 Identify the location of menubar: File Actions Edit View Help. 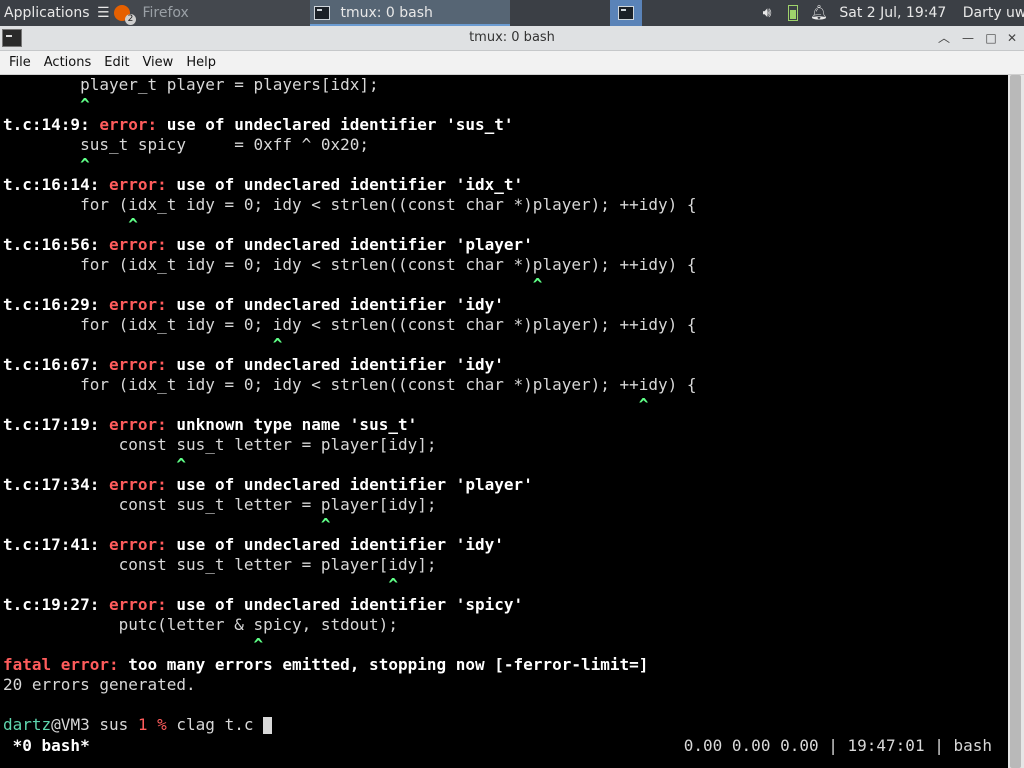
(512, 63).